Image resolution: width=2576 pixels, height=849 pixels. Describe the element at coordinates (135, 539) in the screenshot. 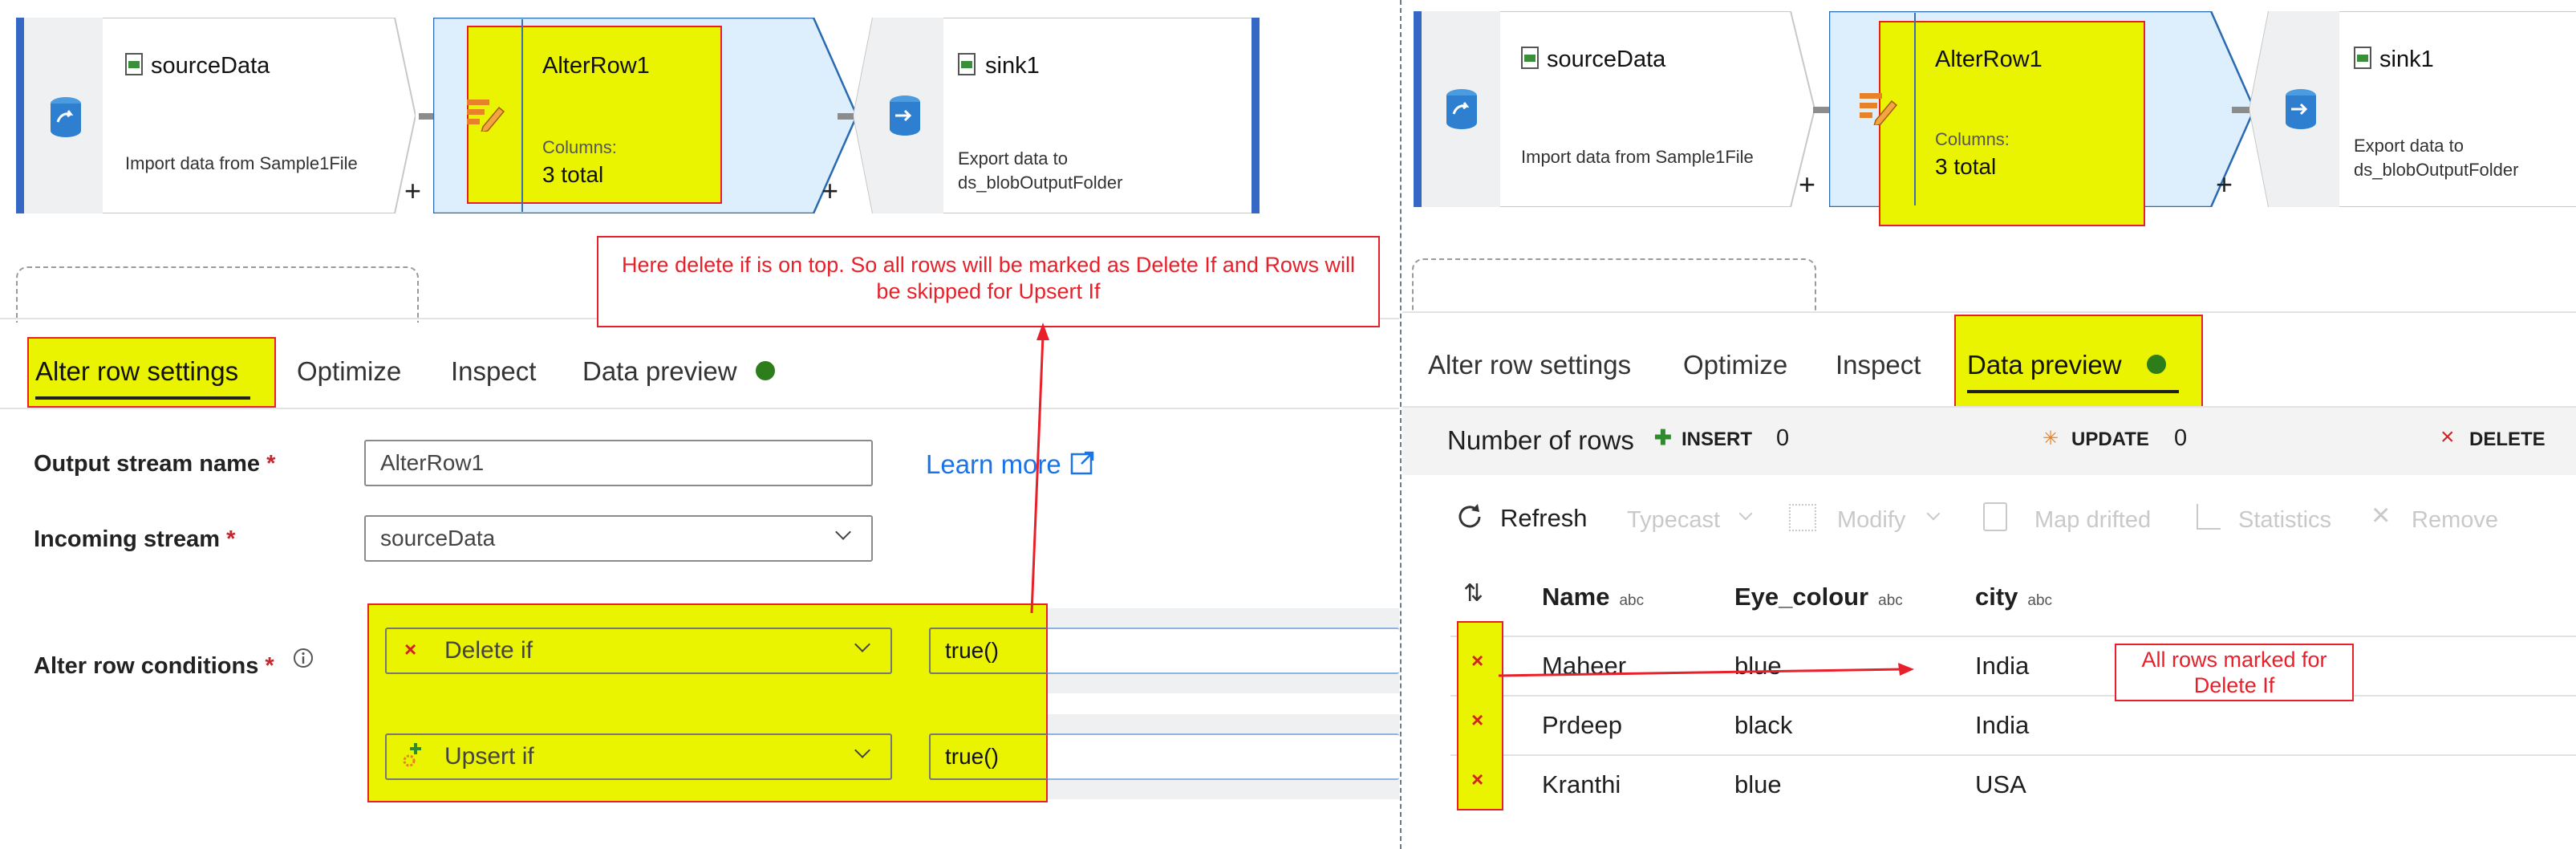

I see `incoming-stream-label: Incoming stream *` at that location.